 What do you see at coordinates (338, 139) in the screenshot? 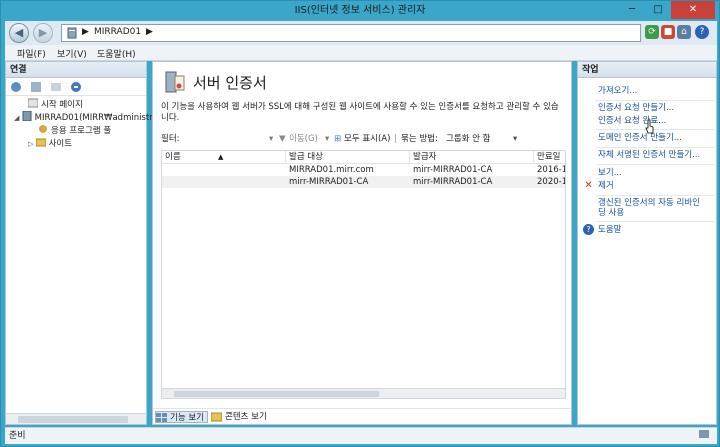
I see `show-all-icon: ⊞` at bounding box center [338, 139].